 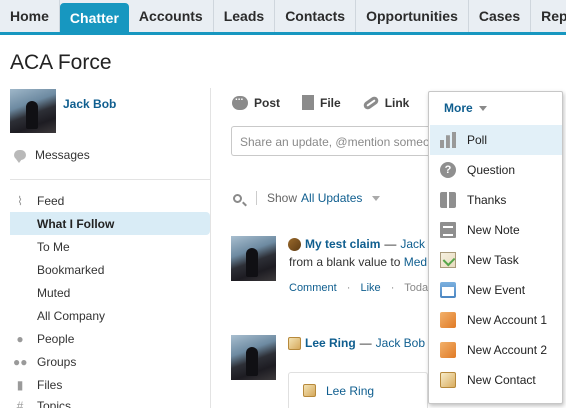 What do you see at coordinates (110, 269) in the screenshot?
I see `sidebar-item-bookmarked: Bookmarked` at bounding box center [110, 269].